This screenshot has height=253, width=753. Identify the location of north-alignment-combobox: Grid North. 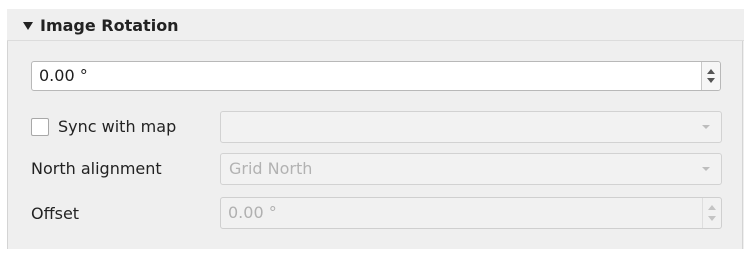
(471, 169).